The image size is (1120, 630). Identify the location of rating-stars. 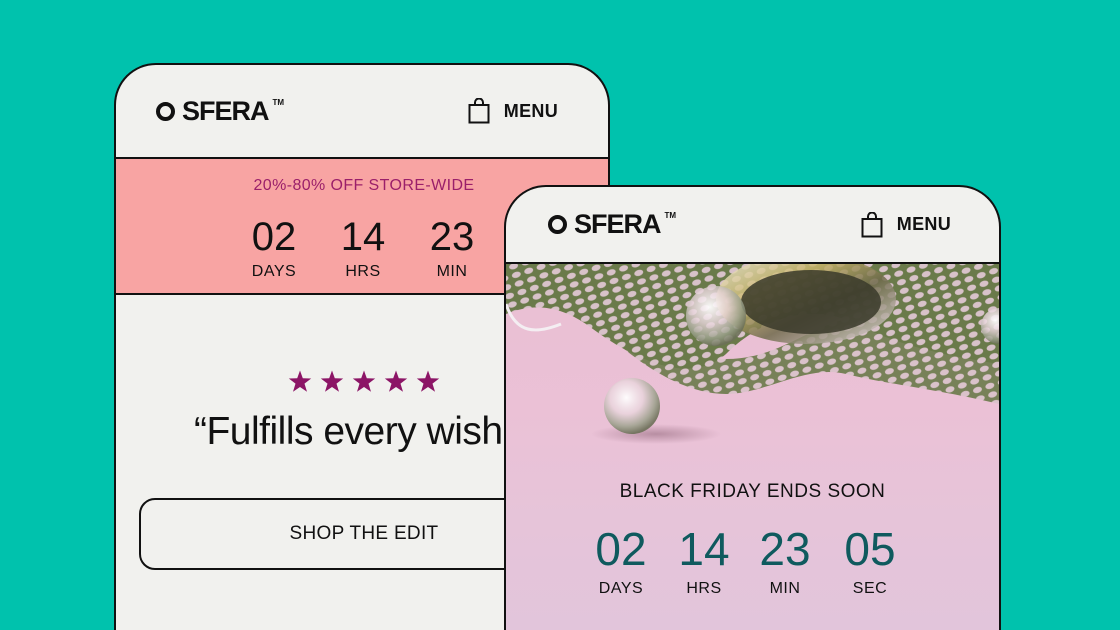
(364, 381).